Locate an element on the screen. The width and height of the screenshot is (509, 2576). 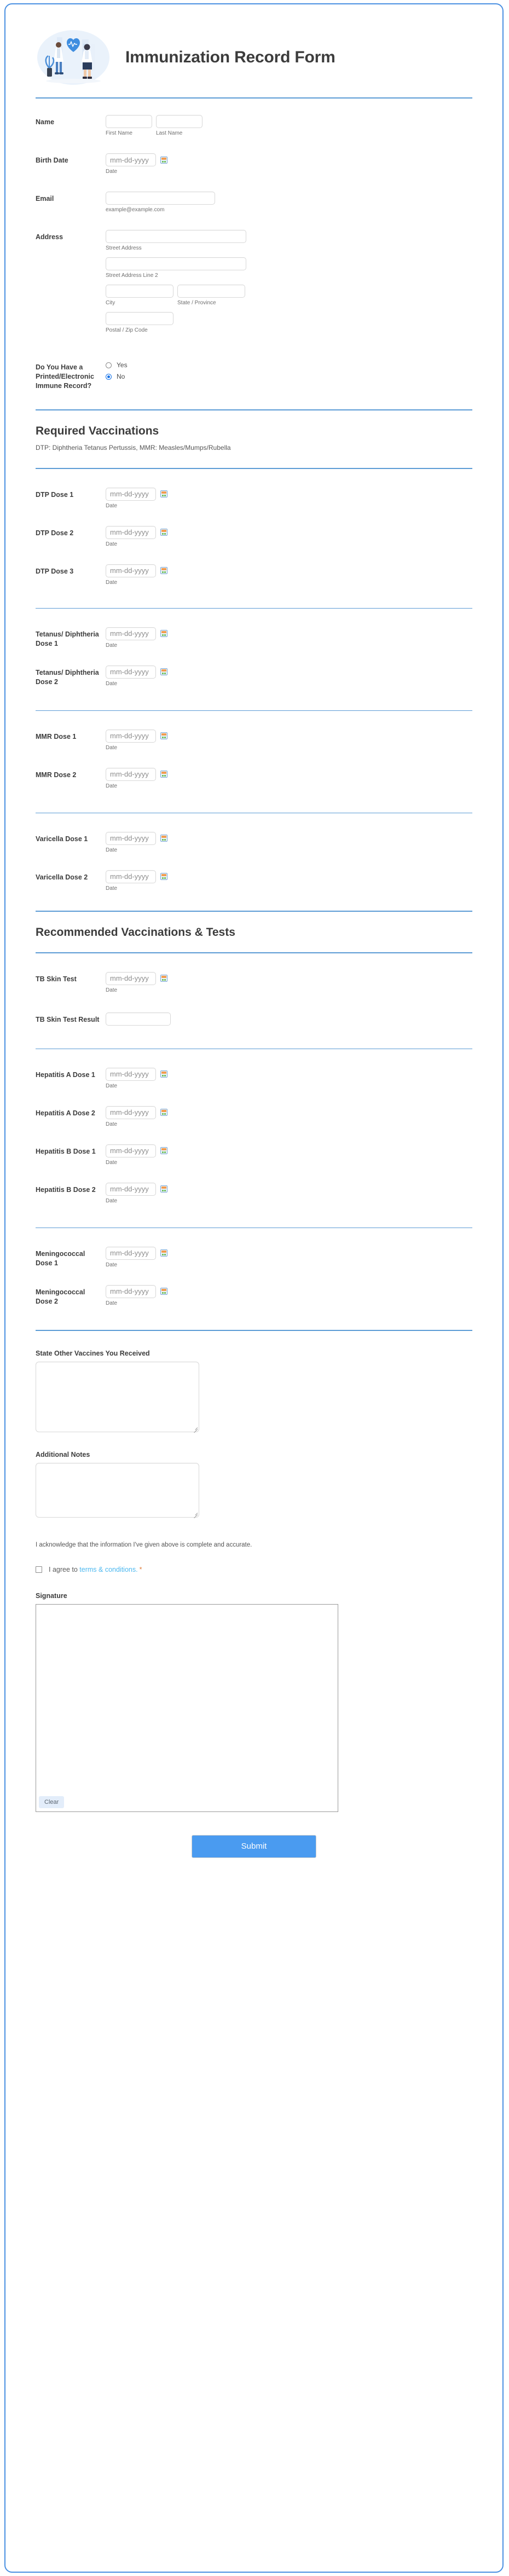
dtp-dose-3-sublabel: Date is located at coordinates (112, 582).